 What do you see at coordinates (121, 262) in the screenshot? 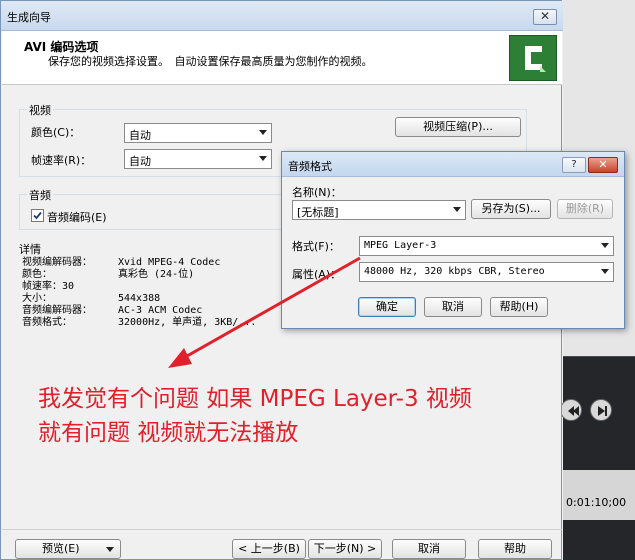
I see `details-line: 视频编解码器： Xvid MPEG-4 Codec` at bounding box center [121, 262].